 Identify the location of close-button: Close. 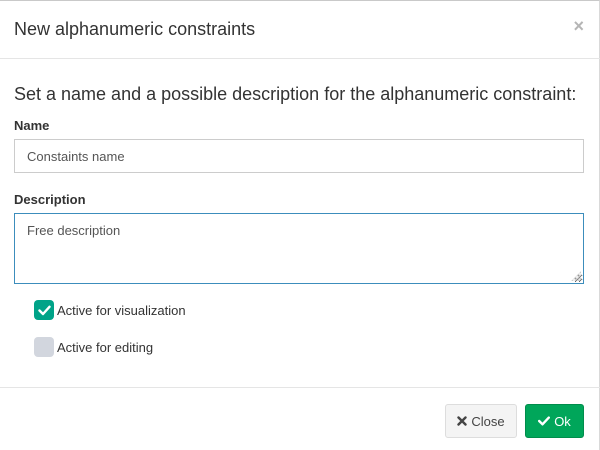
(481, 421).